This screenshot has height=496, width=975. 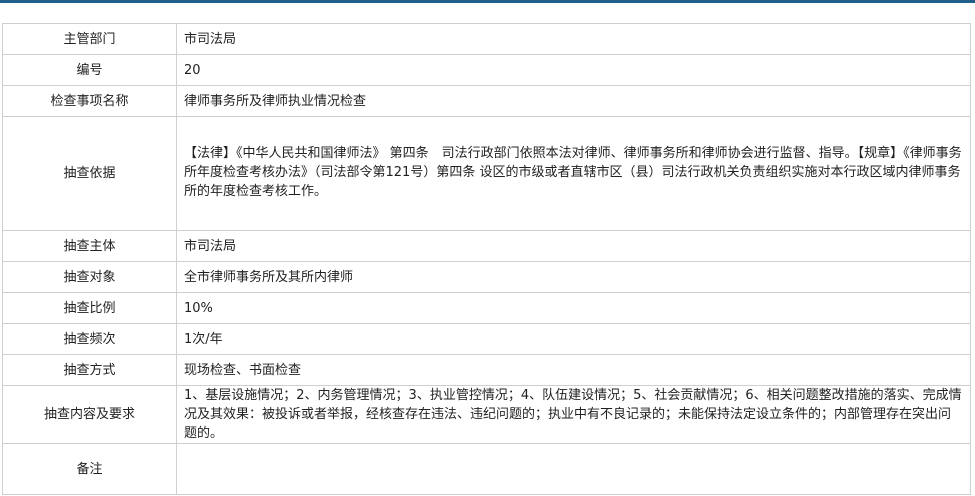 What do you see at coordinates (89, 414) in the screenshot?
I see `content-label: 抽查内容及要求` at bounding box center [89, 414].